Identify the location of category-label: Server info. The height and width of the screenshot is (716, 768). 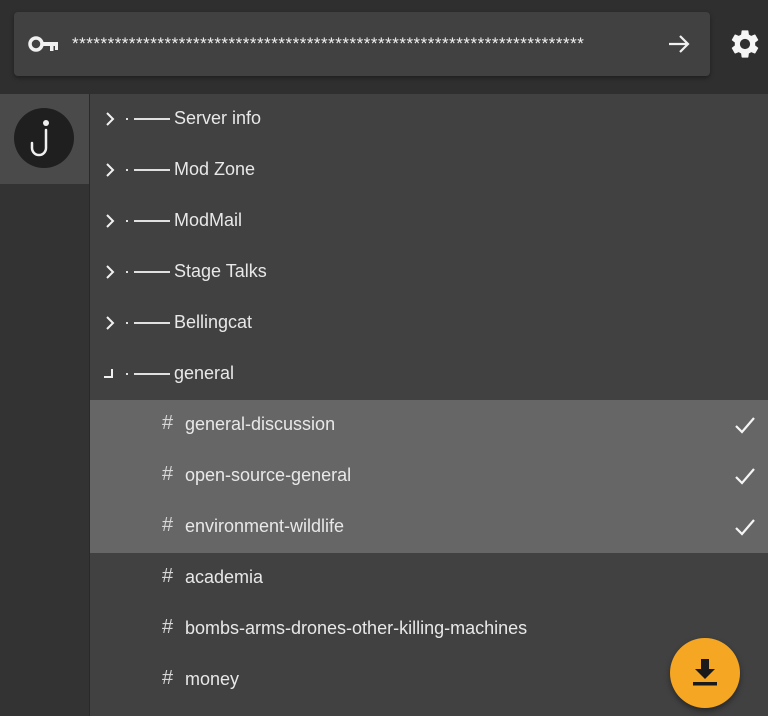
(218, 118).